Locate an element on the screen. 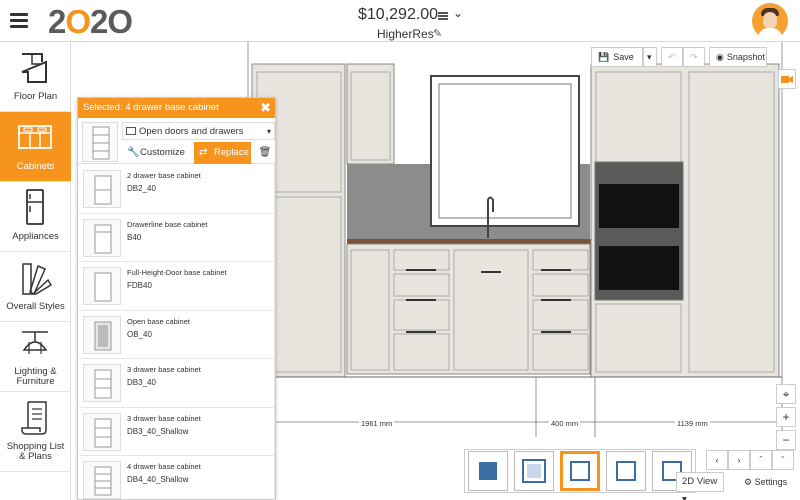 Image resolution: width=800 pixels, height=500 pixels. zoom-controls: ⌖ + − is located at coordinates (786, 418).